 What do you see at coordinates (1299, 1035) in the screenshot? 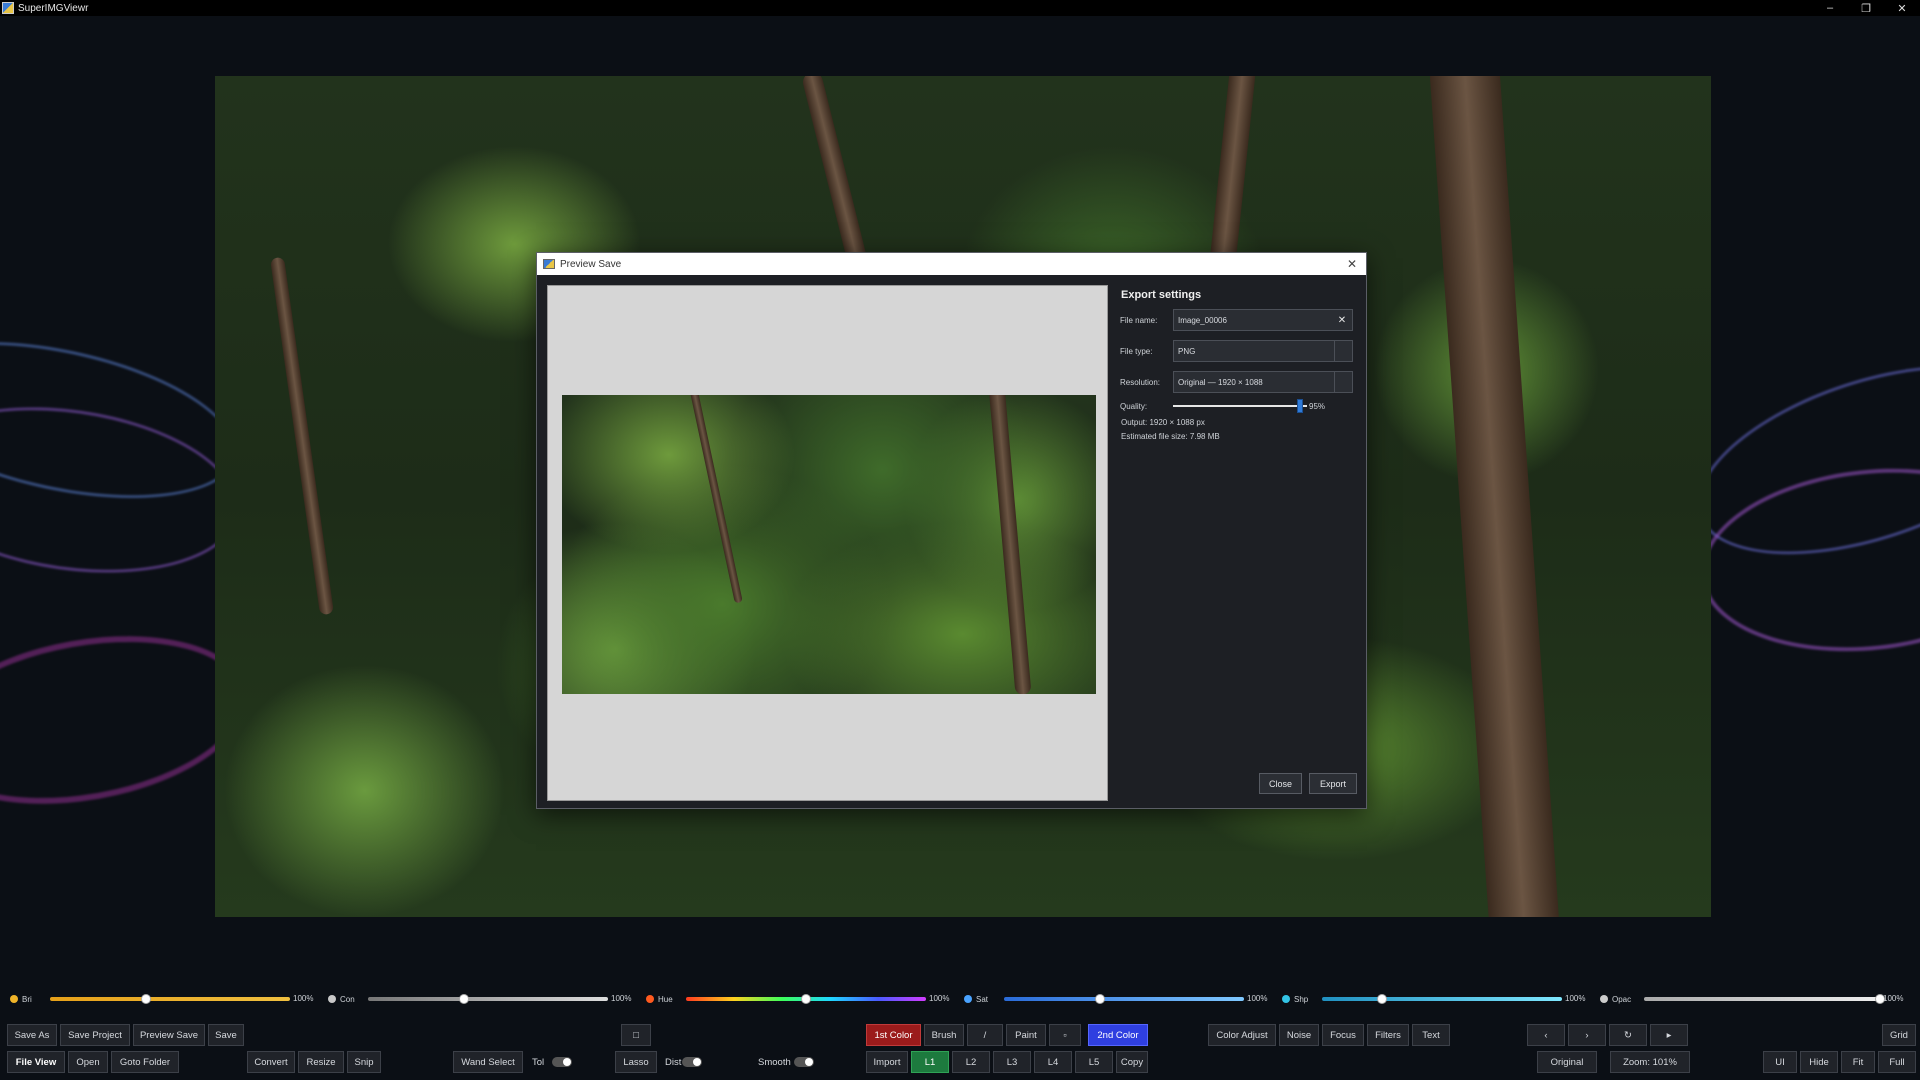
I see `noise-button: Noise` at bounding box center [1299, 1035].